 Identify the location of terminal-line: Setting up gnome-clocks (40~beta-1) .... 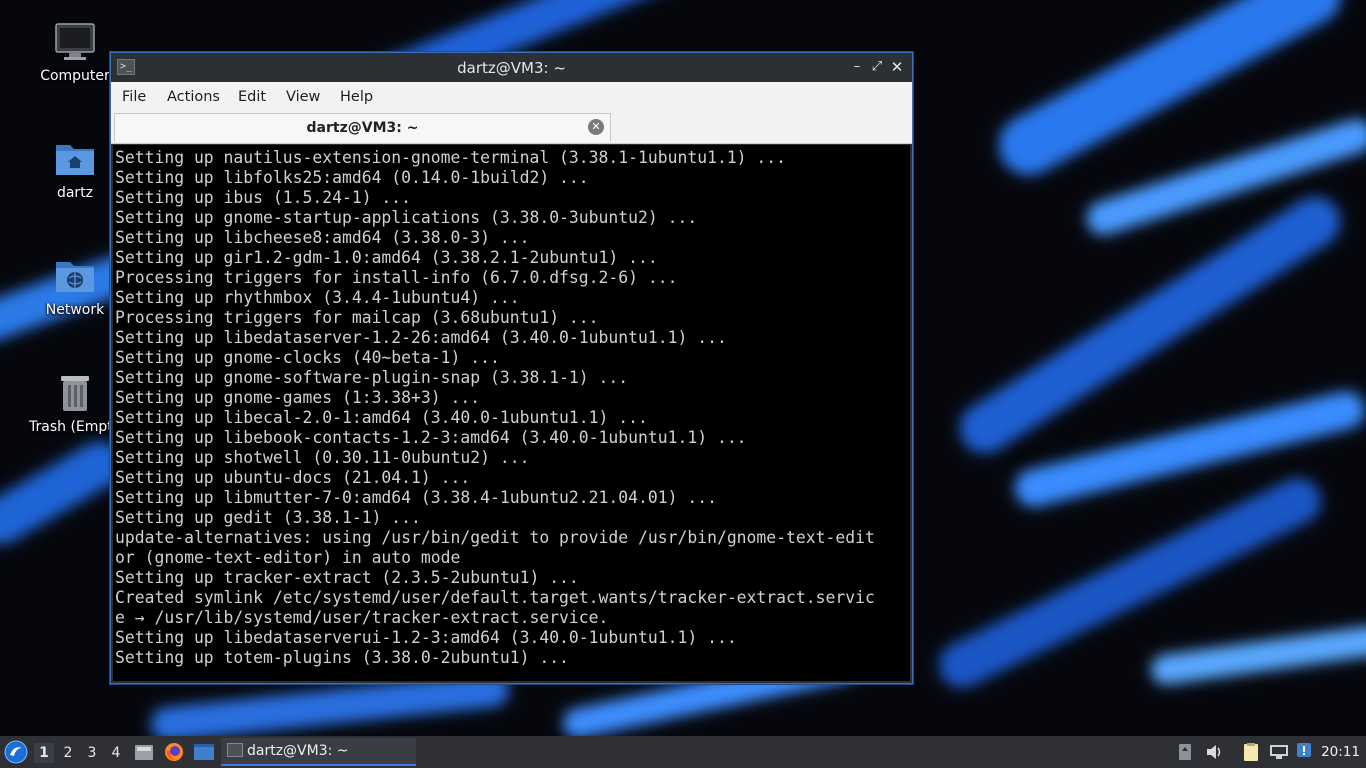
(307, 357).